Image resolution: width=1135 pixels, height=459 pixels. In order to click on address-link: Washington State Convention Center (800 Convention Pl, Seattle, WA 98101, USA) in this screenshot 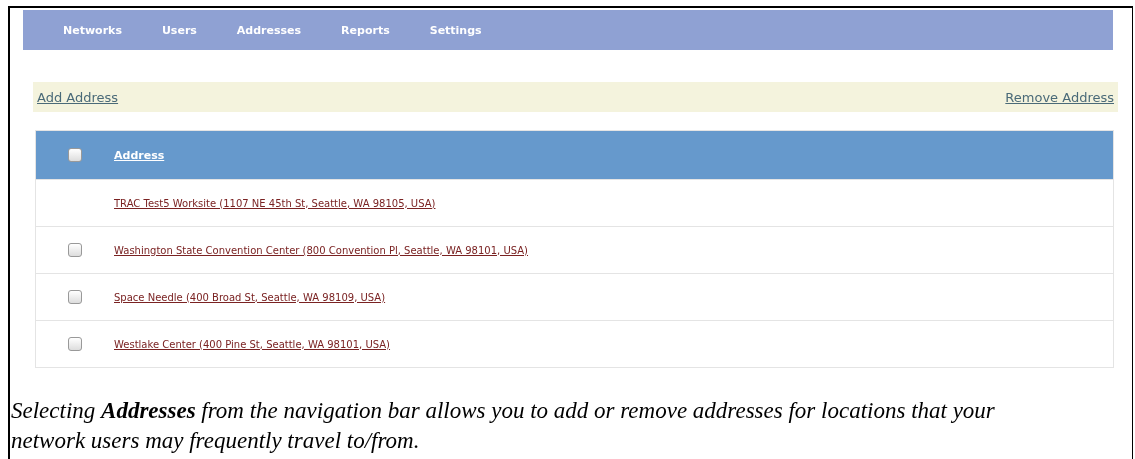, I will do `click(321, 250)`.